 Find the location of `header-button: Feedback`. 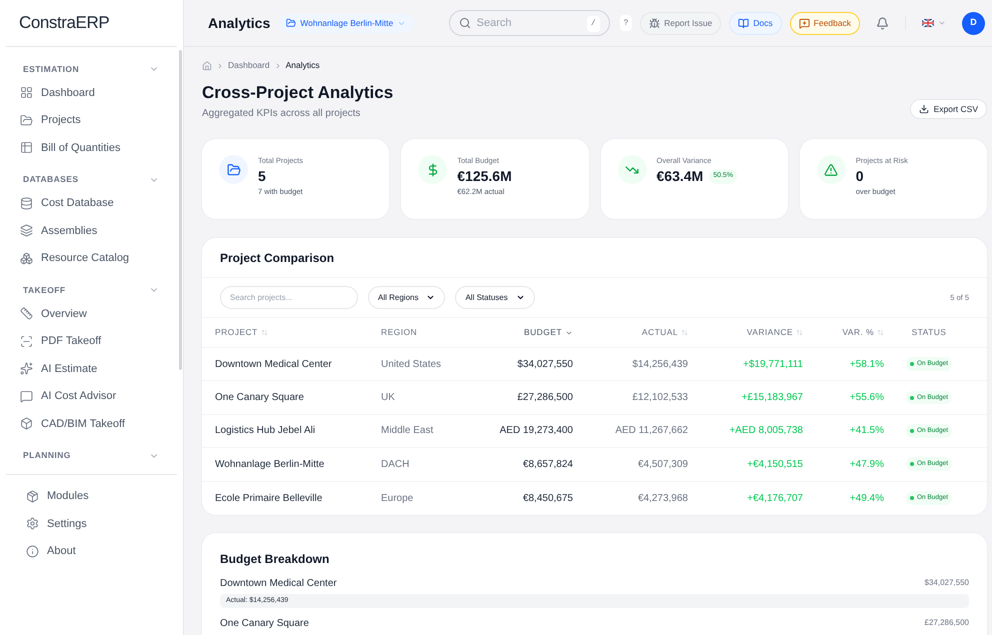

header-button: Feedback is located at coordinates (825, 23).